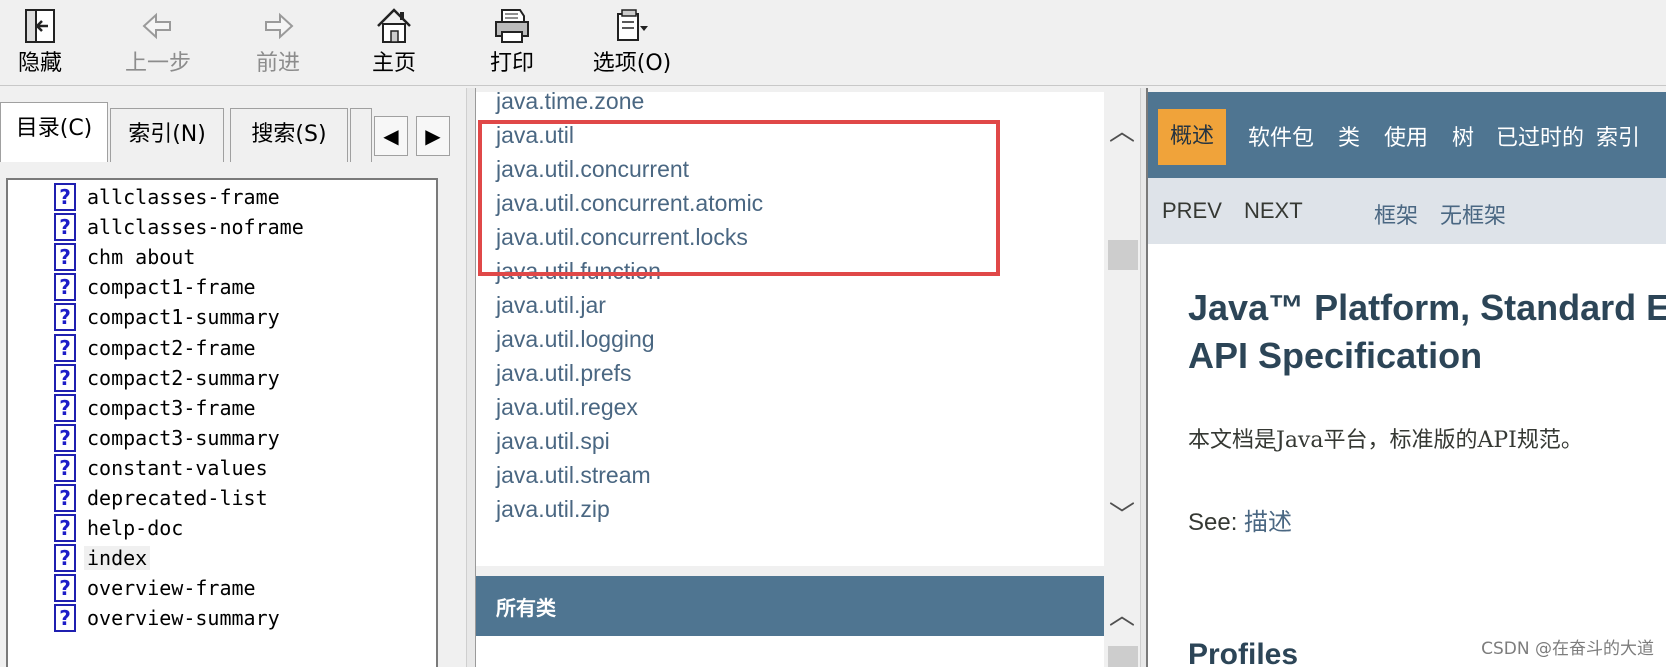  I want to click on package-link: java.time.zone, so click(570, 103).